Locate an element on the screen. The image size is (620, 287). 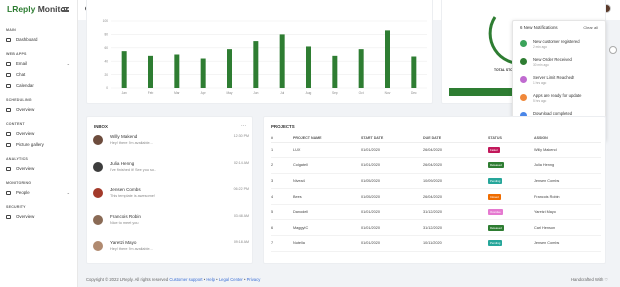
message-time: 06:22 PM is located at coordinates (241, 189).